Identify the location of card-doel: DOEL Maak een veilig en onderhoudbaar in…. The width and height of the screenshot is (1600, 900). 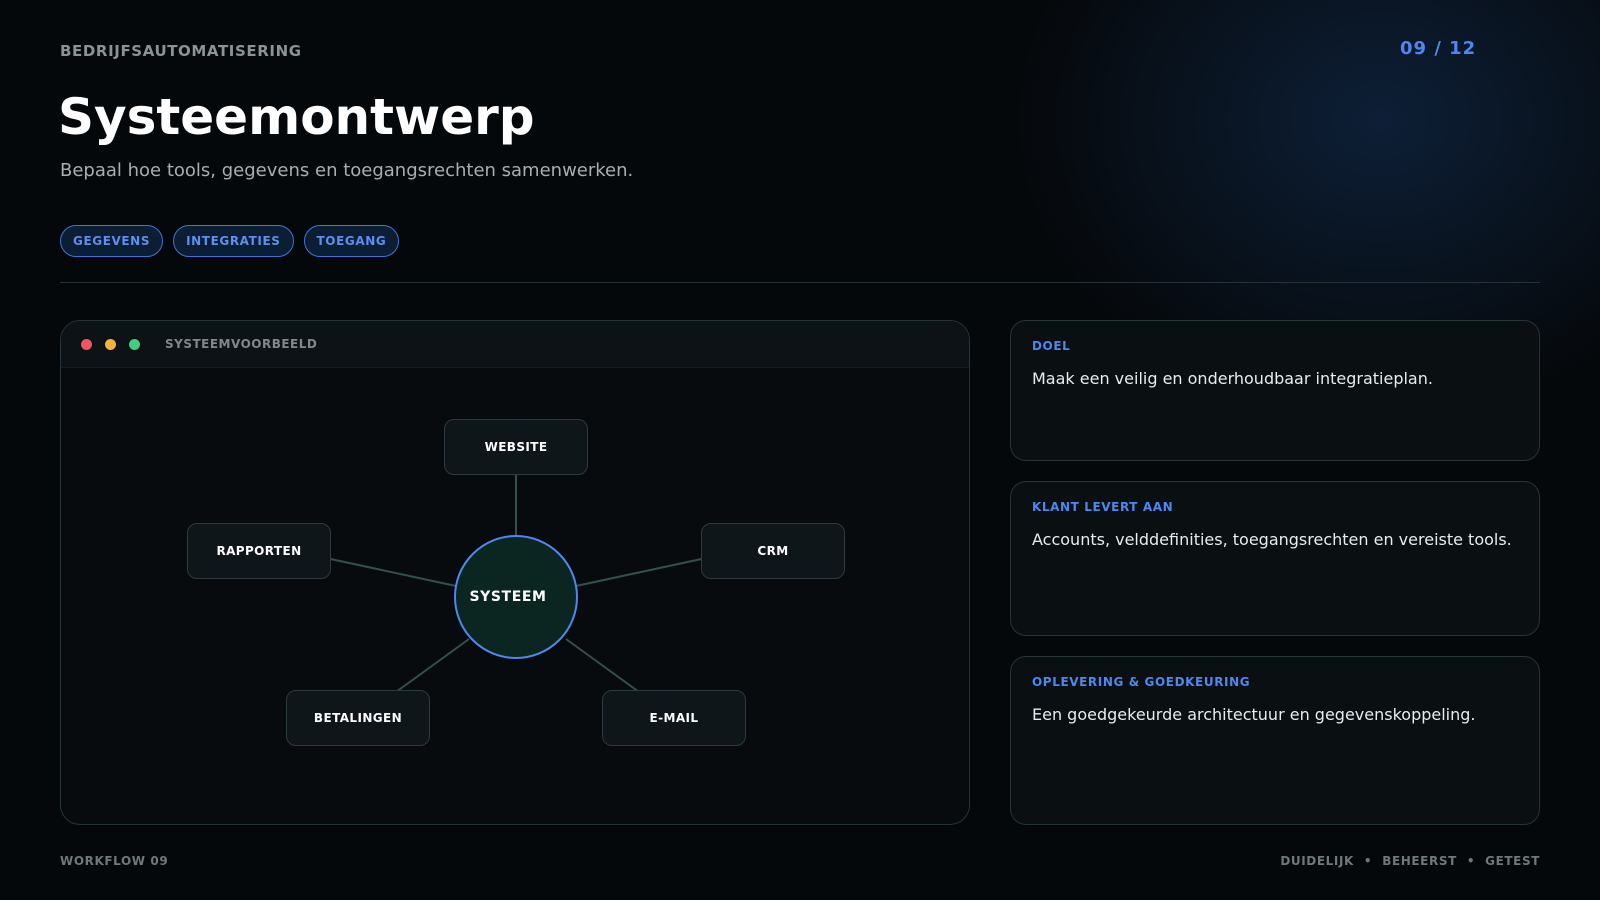
(1275, 390).